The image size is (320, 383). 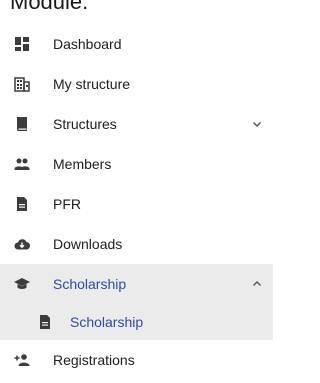 What do you see at coordinates (136, 244) in the screenshot?
I see `sidebar-item-downloads: Downloads` at bounding box center [136, 244].